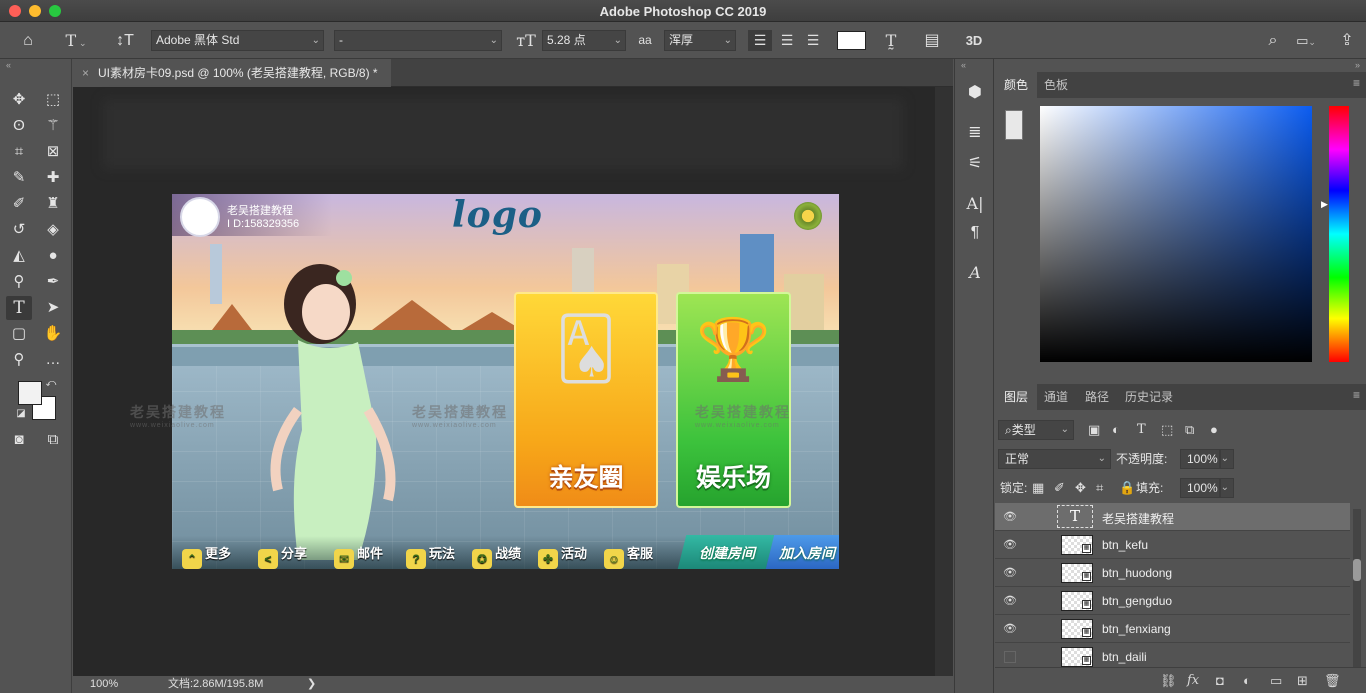 This screenshot has width=1366, height=693. What do you see at coordinates (1324, 204) in the screenshot?
I see `hue-slider-handle: ▶` at bounding box center [1324, 204].